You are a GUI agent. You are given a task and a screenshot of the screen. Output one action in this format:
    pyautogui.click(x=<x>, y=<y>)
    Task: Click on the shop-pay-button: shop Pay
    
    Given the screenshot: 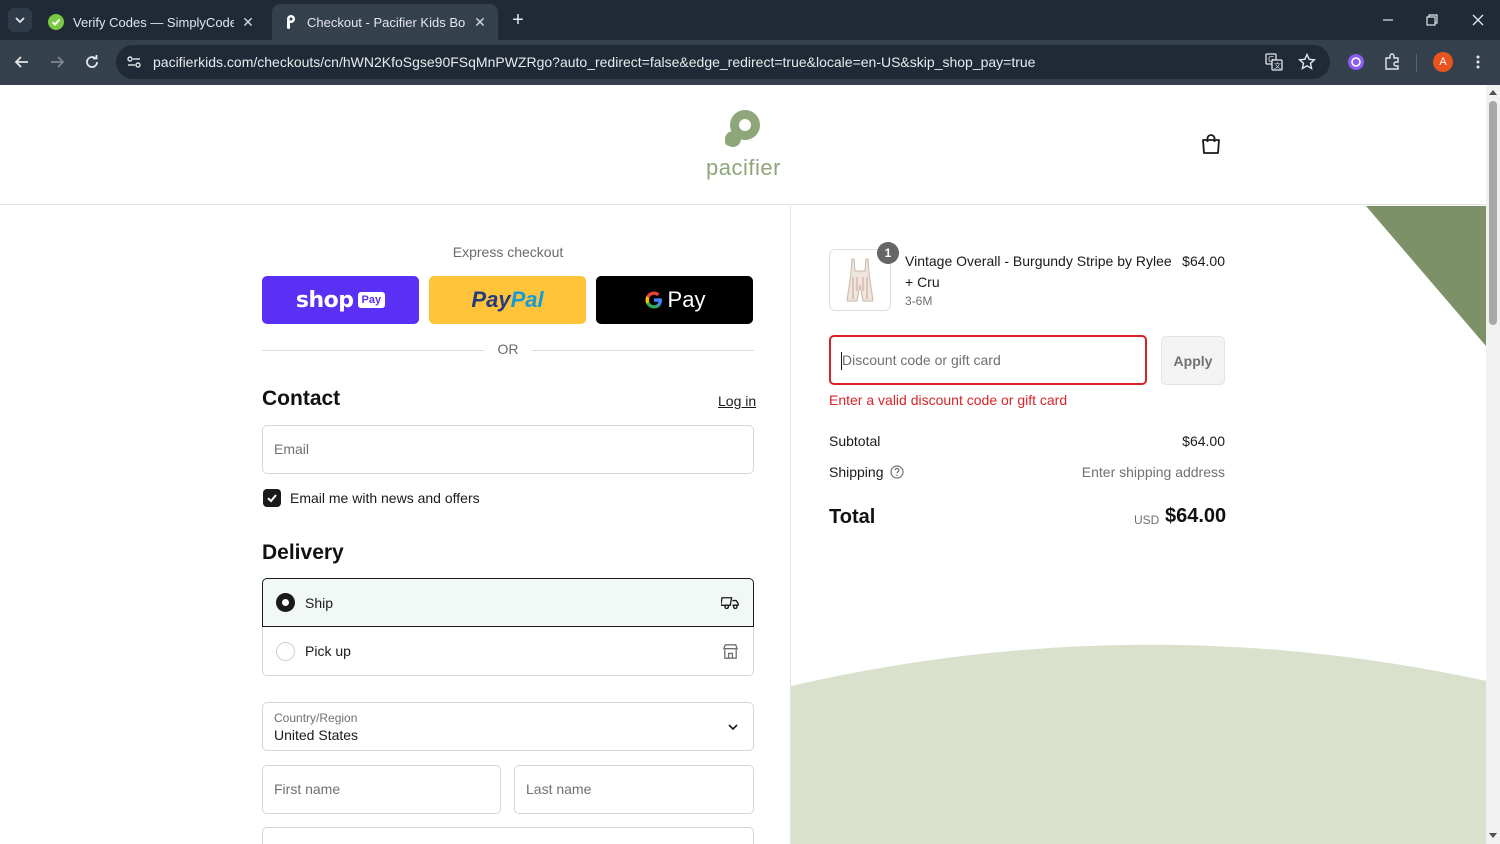 What is the action you would take?
    pyautogui.click(x=340, y=300)
    